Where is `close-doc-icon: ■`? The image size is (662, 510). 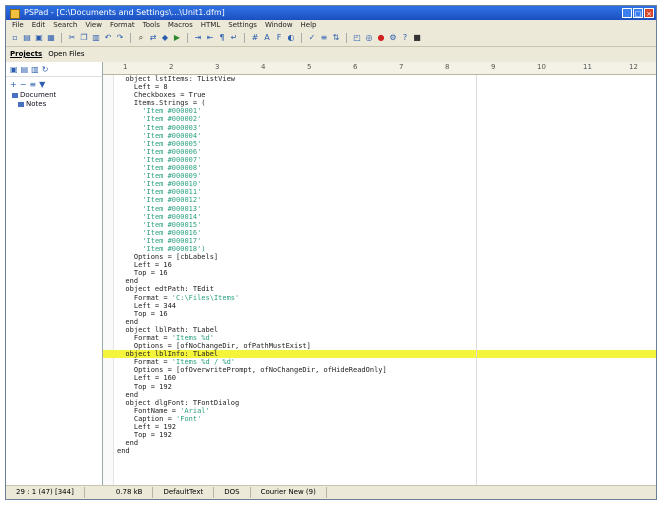
close-doc-icon: ■ is located at coordinates (417, 38).